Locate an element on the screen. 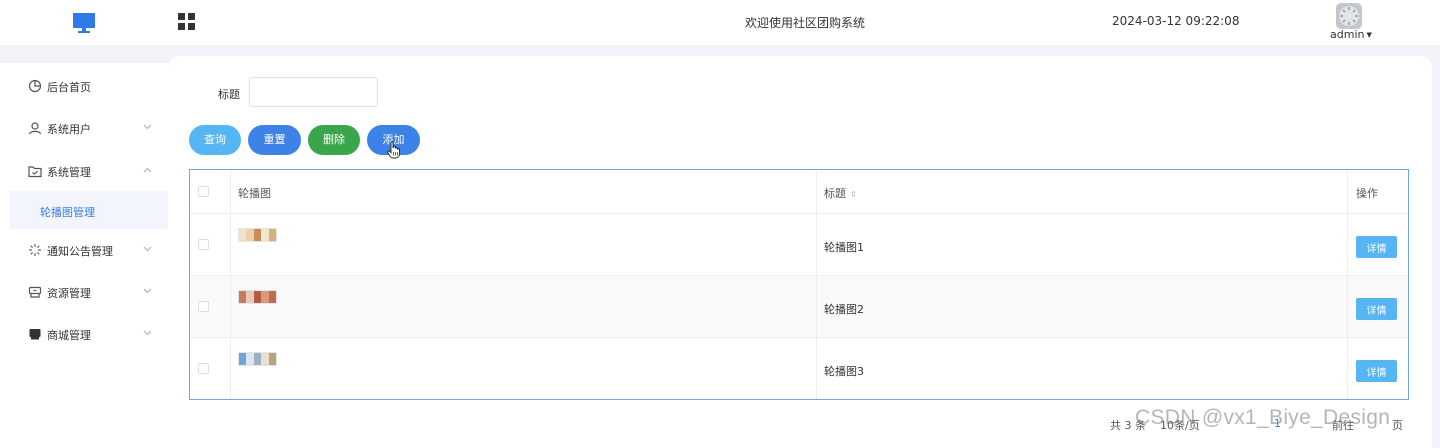  reset-button: 重置 is located at coordinates (274, 140).